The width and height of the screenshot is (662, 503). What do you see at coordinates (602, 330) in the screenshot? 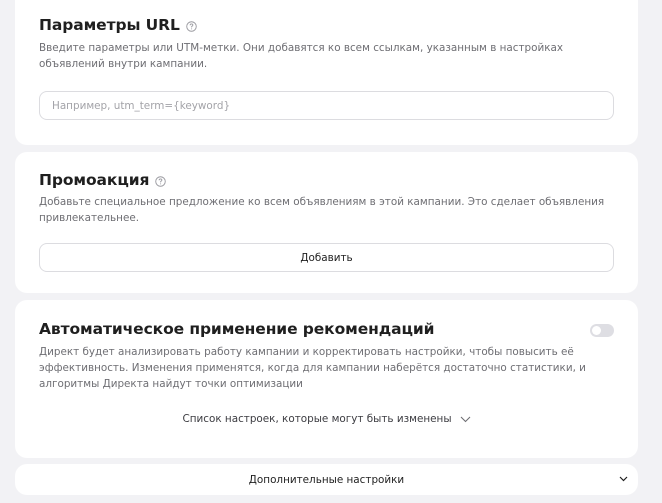
I see `auto-recommendations-toggle` at bounding box center [602, 330].